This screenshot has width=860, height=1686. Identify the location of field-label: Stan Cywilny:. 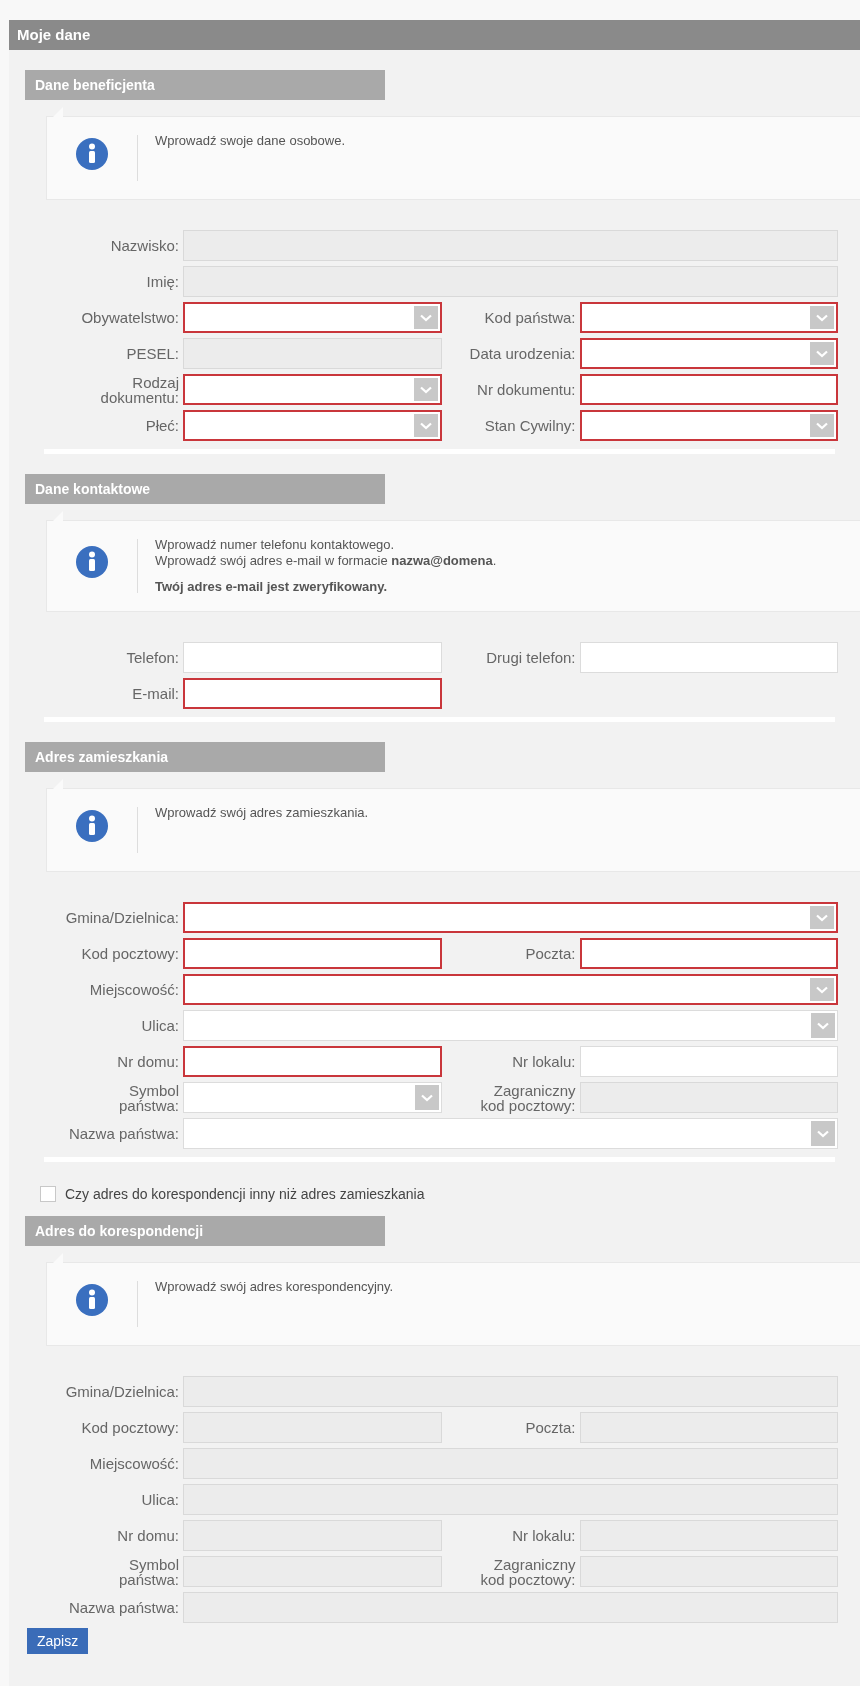
(529, 425).